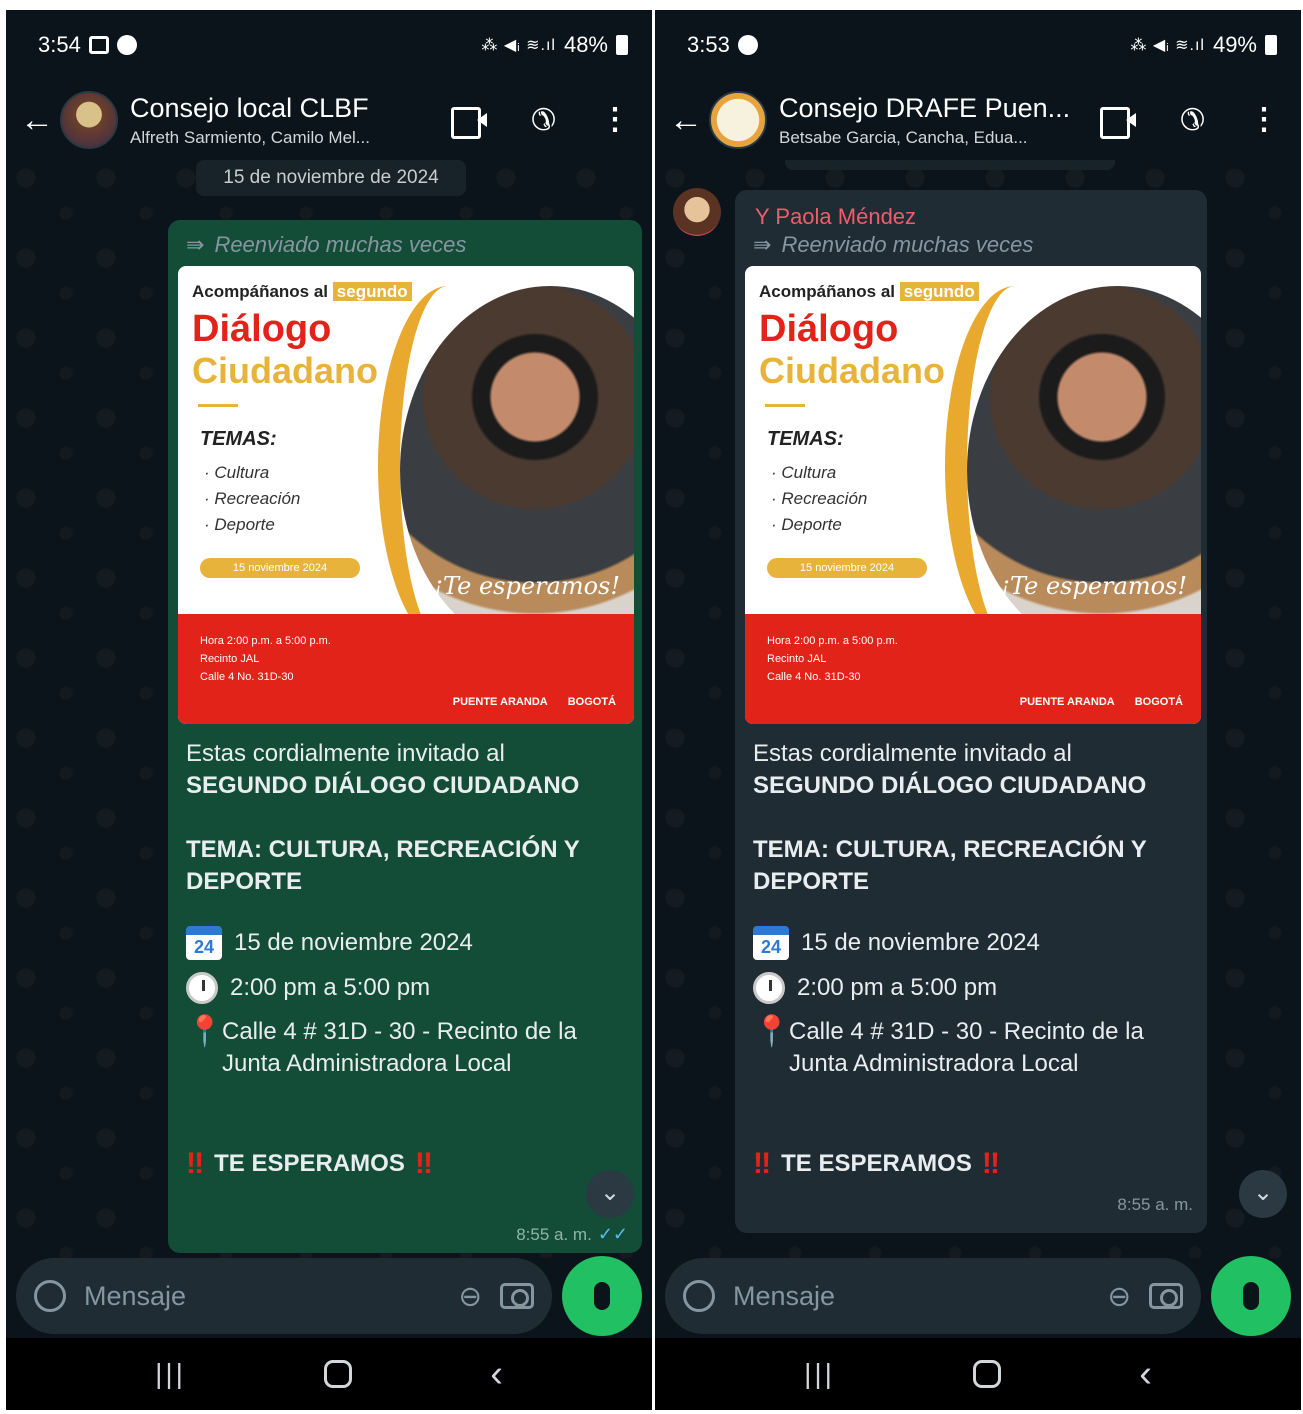  Describe the element at coordinates (978, 45) in the screenshot. I see `status-bar: 3:53 ⁂ ◀ᵢ ≋.ıl 49%` at that location.